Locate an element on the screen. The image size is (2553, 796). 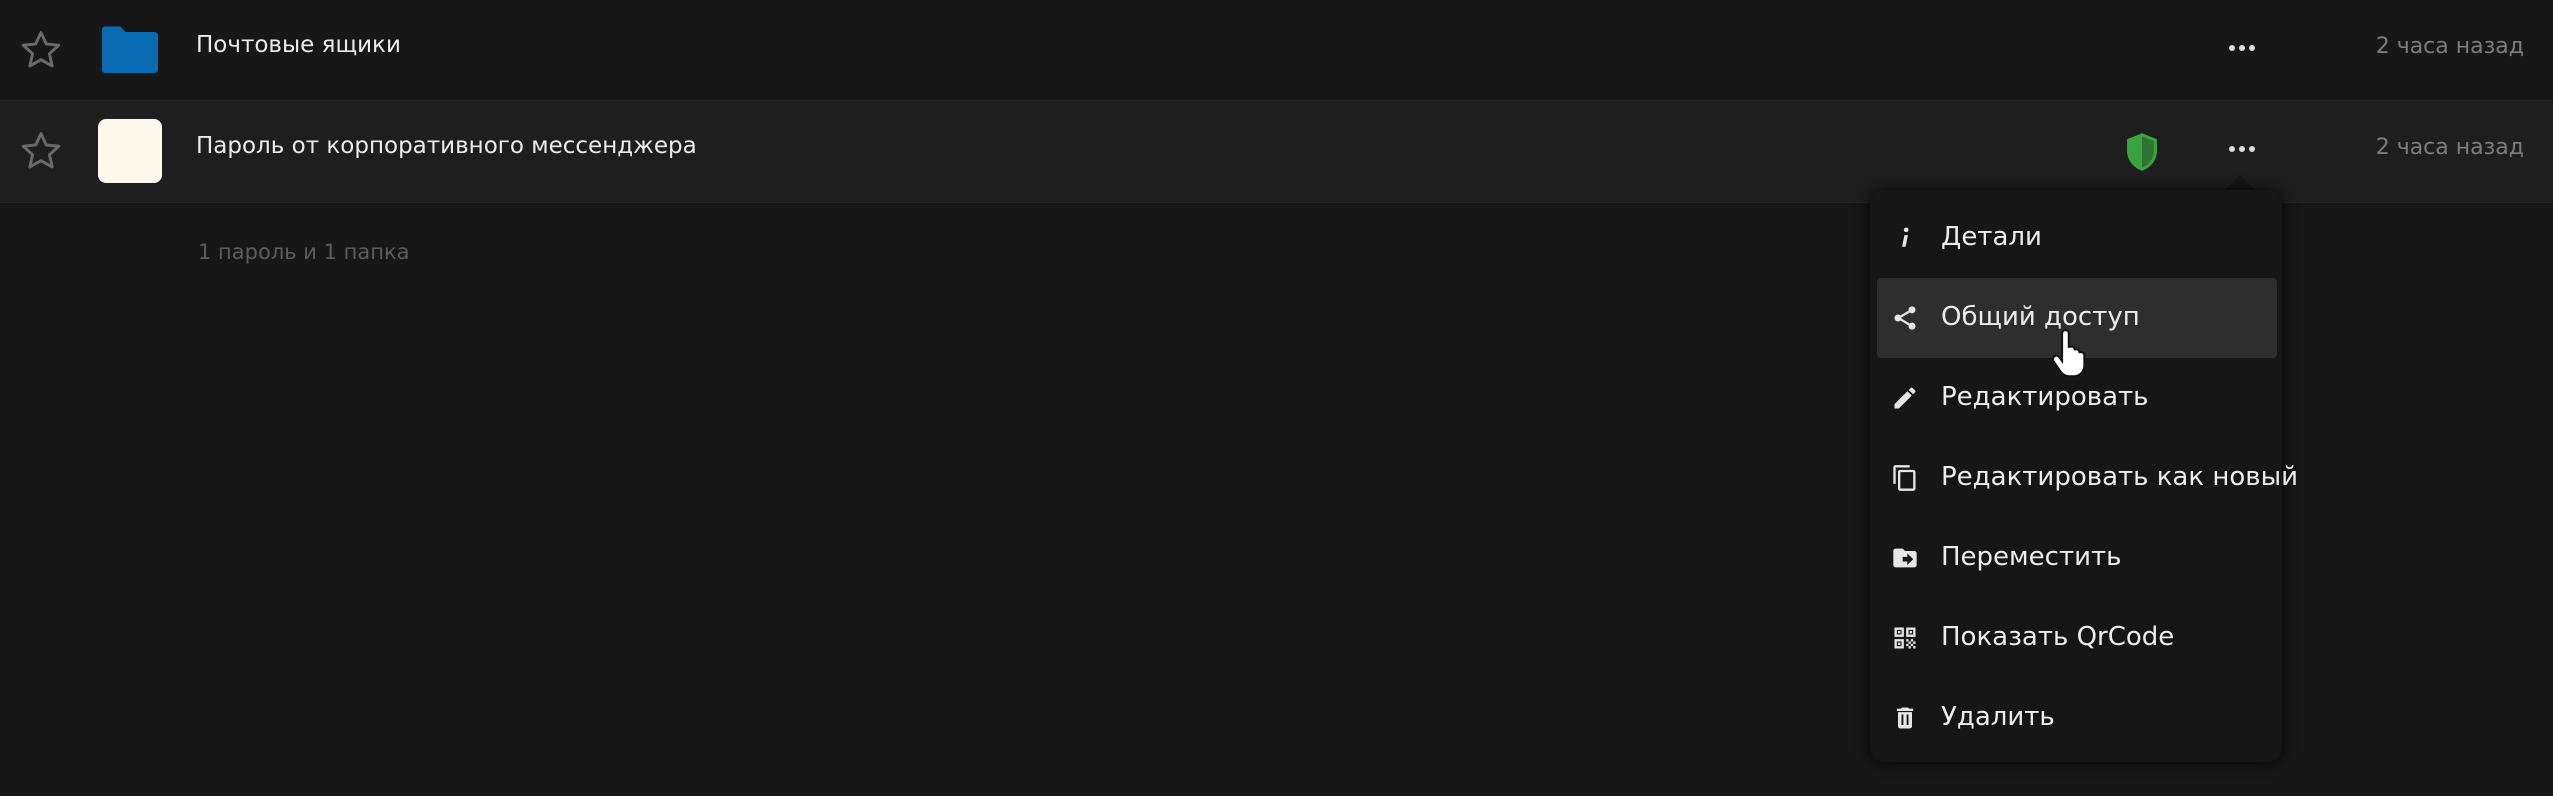
menu-item-label: Общий доступ is located at coordinates (2040, 317).